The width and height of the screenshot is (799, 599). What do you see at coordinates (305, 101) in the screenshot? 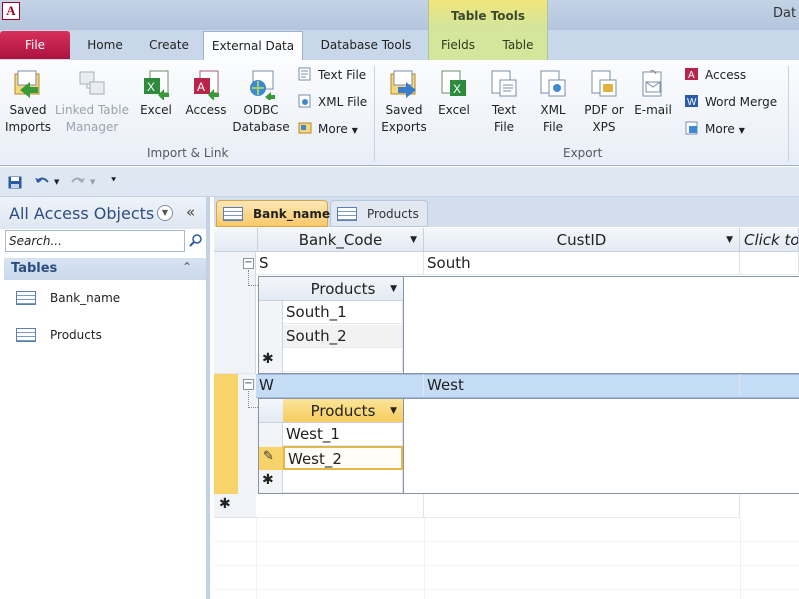
I see `xml-file-icon` at bounding box center [305, 101].